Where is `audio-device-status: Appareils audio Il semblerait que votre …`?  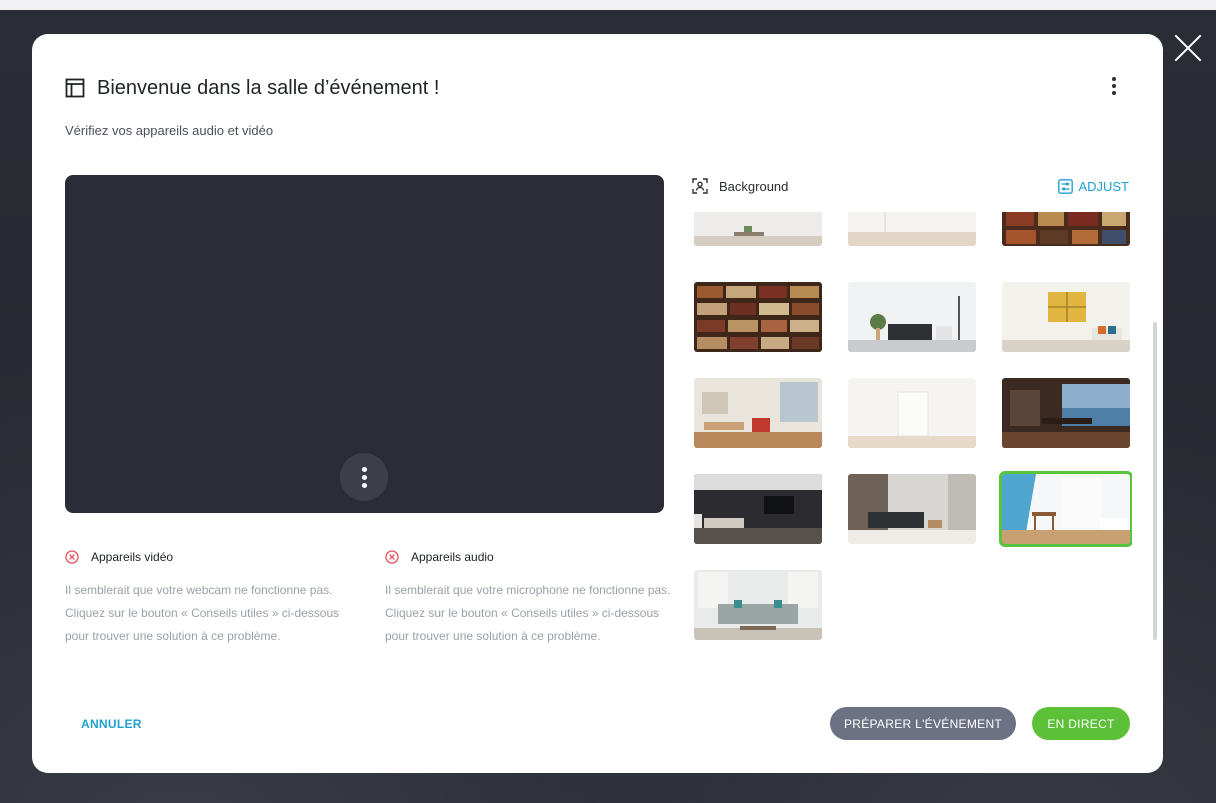 audio-device-status: Appareils audio Il semblerait que votre … is located at coordinates (530, 597).